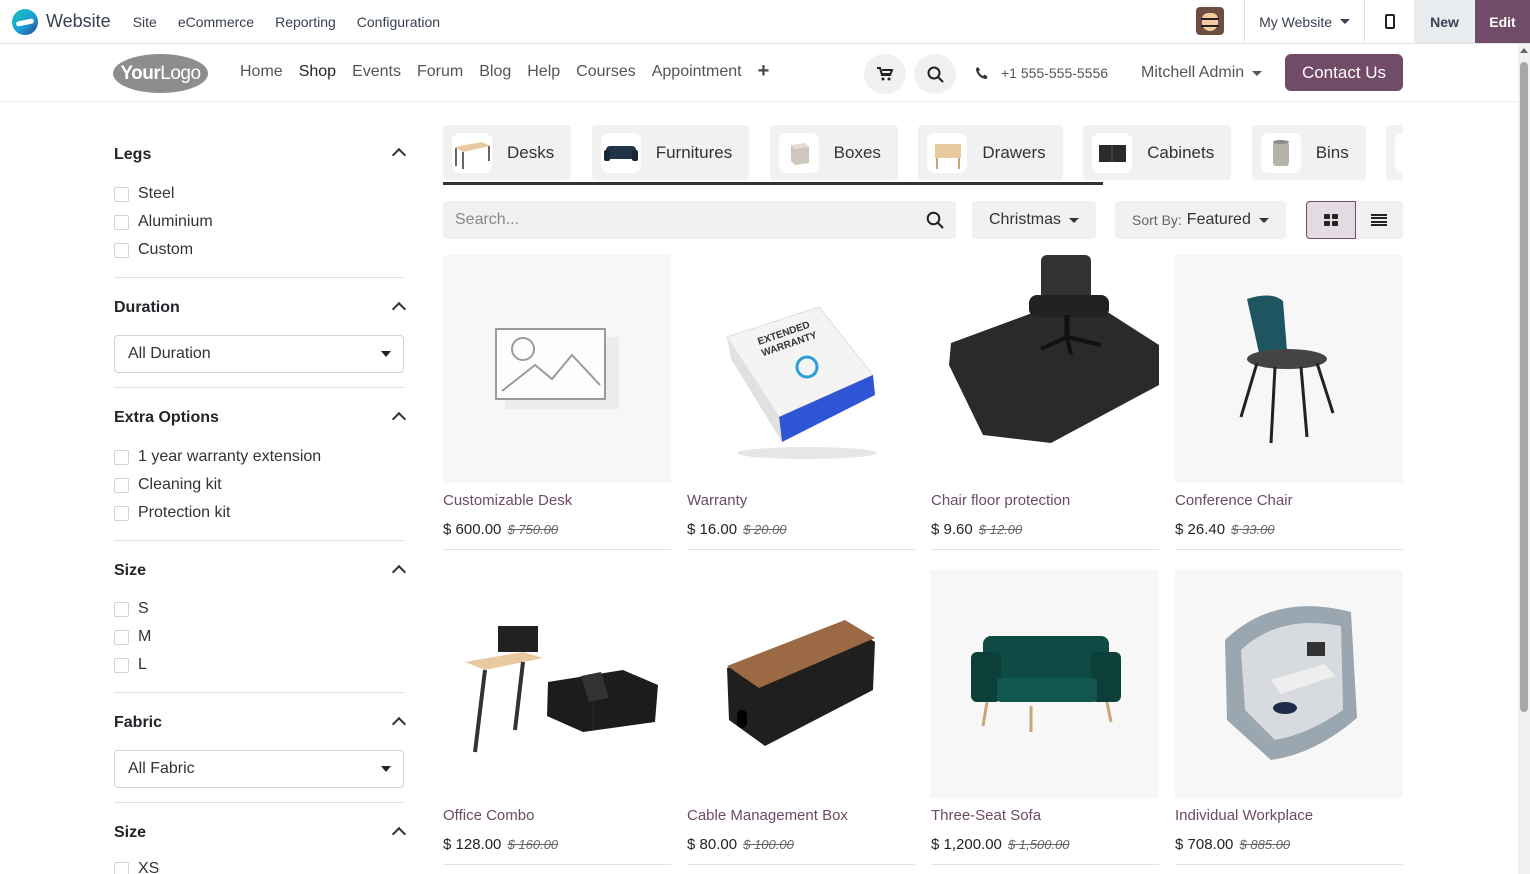  I want to click on admin-menu-configuration: Configuration, so click(398, 22).